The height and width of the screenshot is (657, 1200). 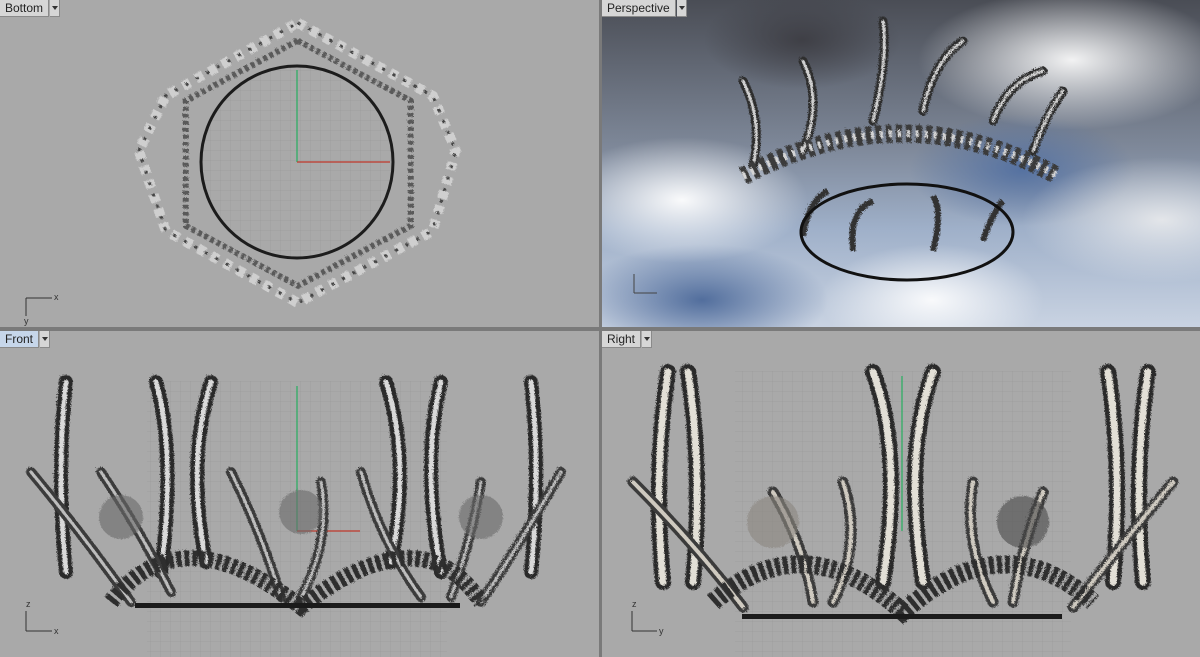 I want to click on viewport-title-bottom: Bottom, so click(x=30, y=8).